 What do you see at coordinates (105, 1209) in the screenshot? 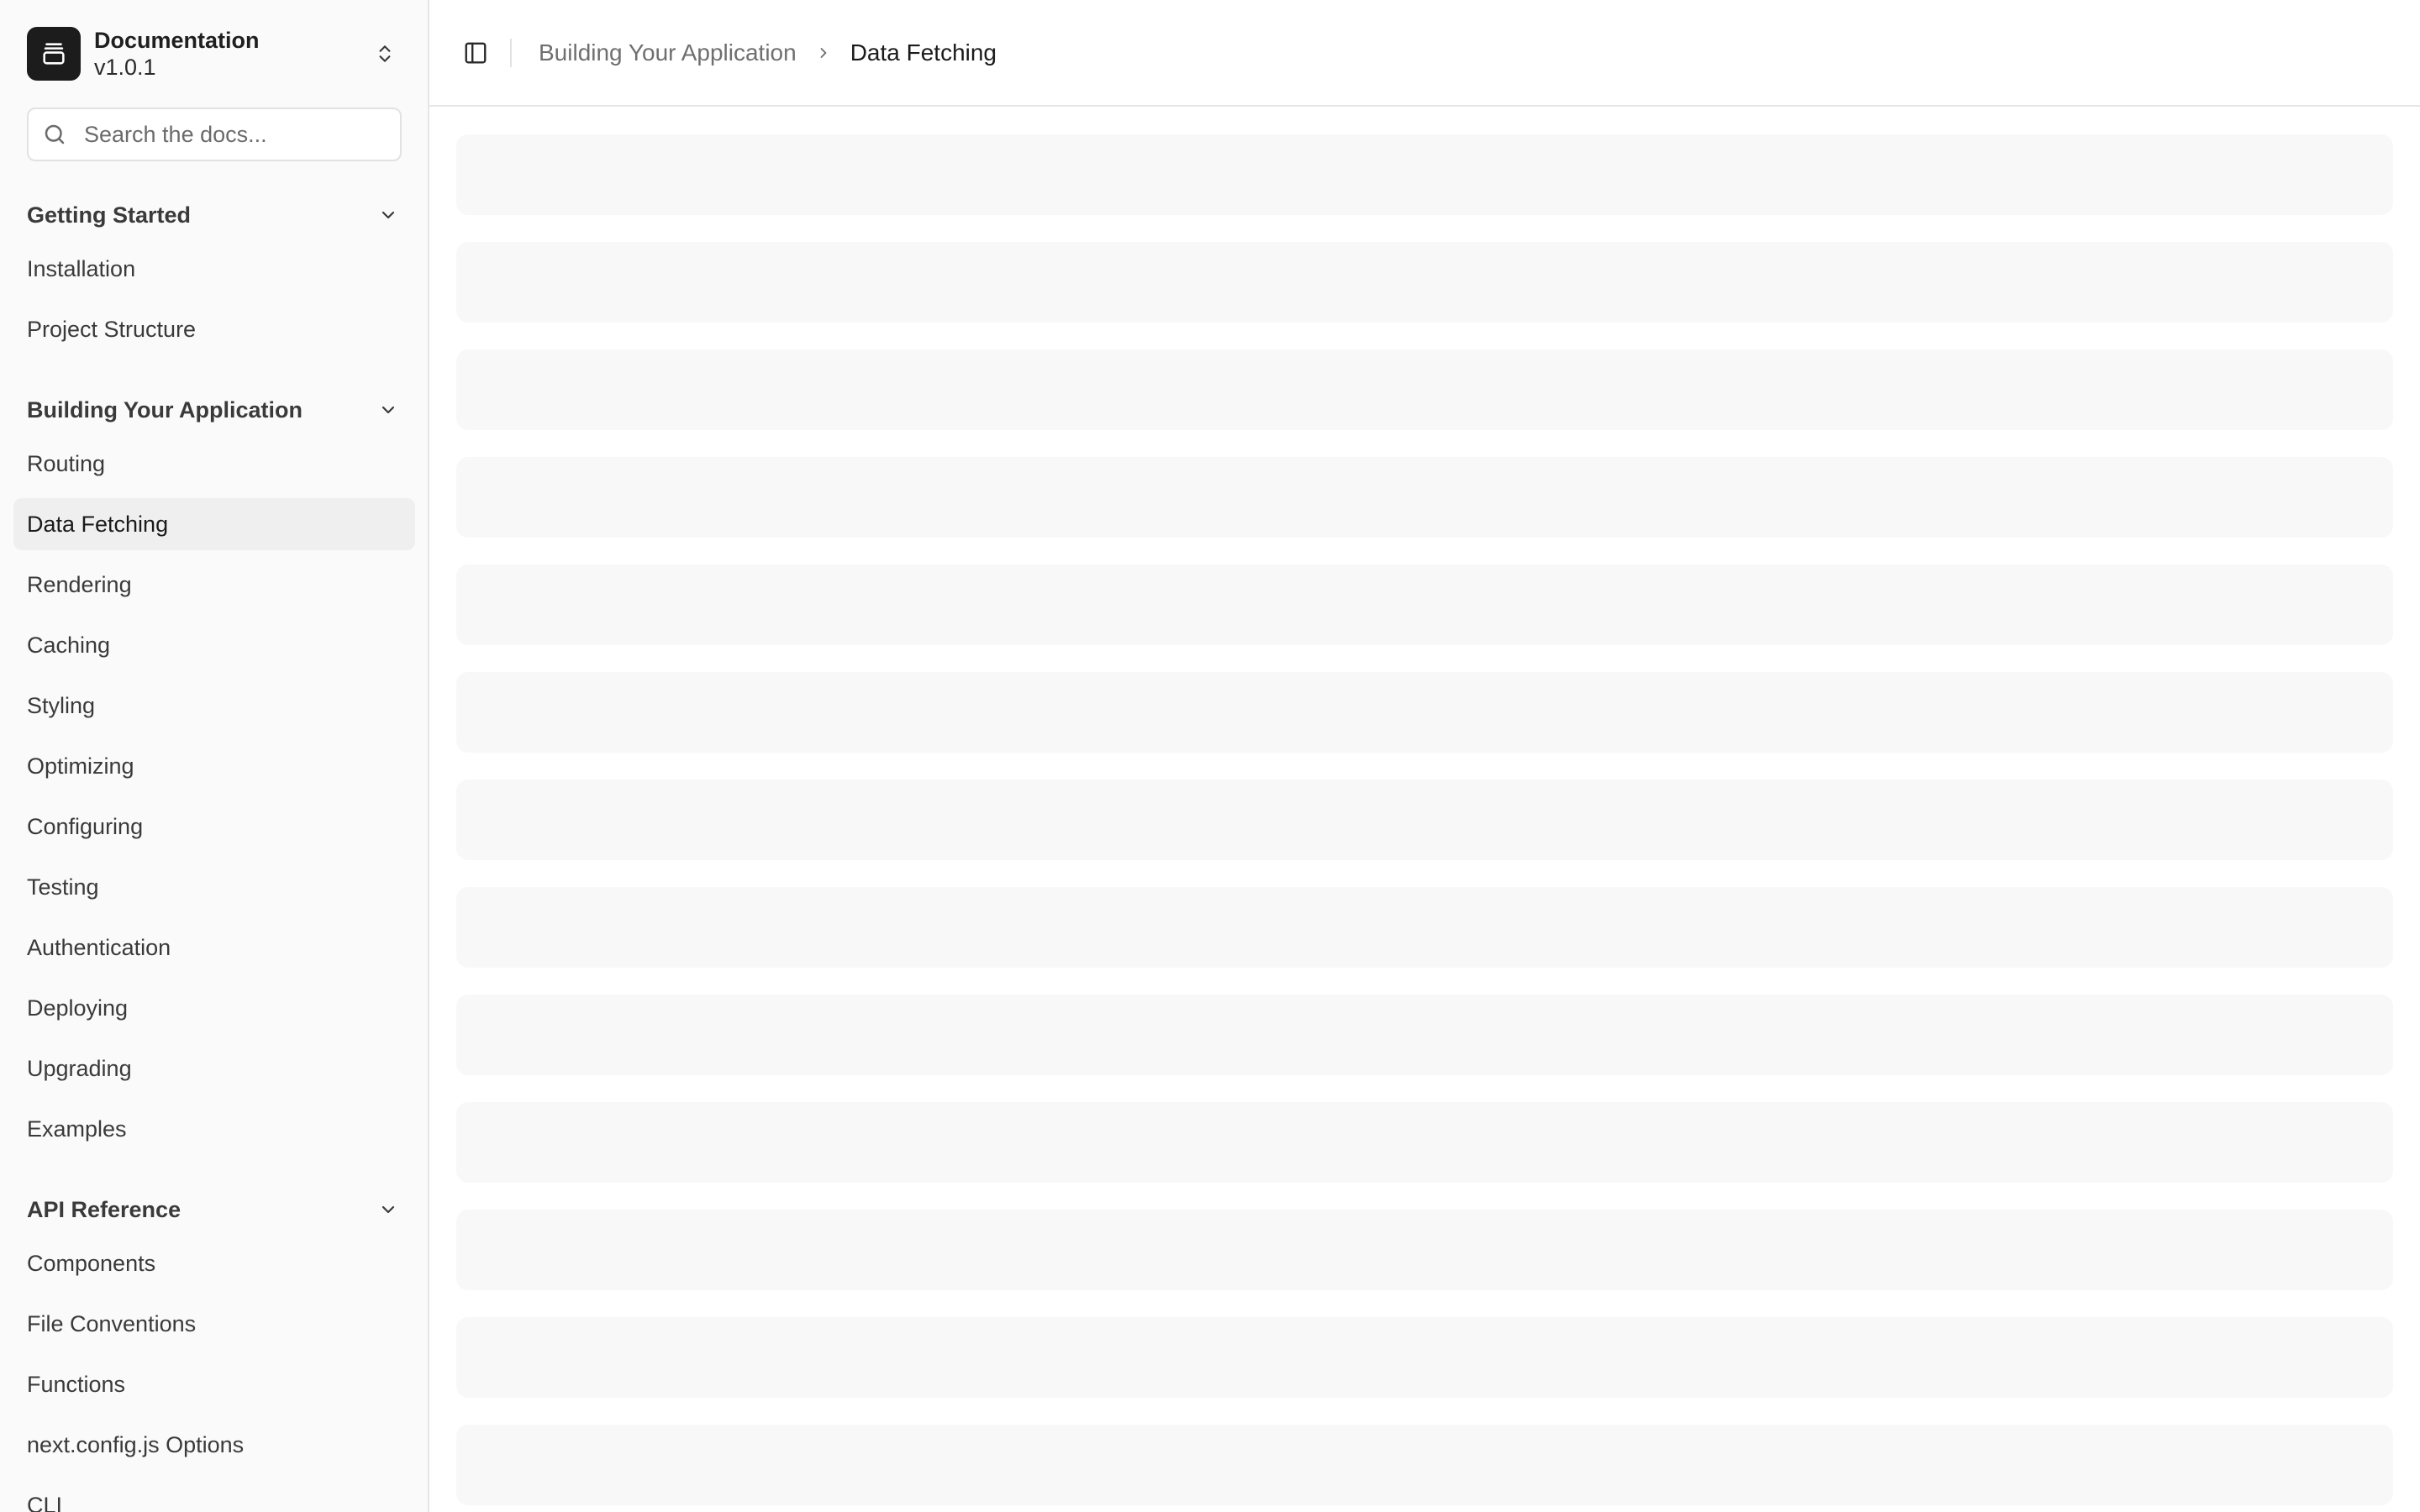
I see `section-title: API Reference` at bounding box center [105, 1209].